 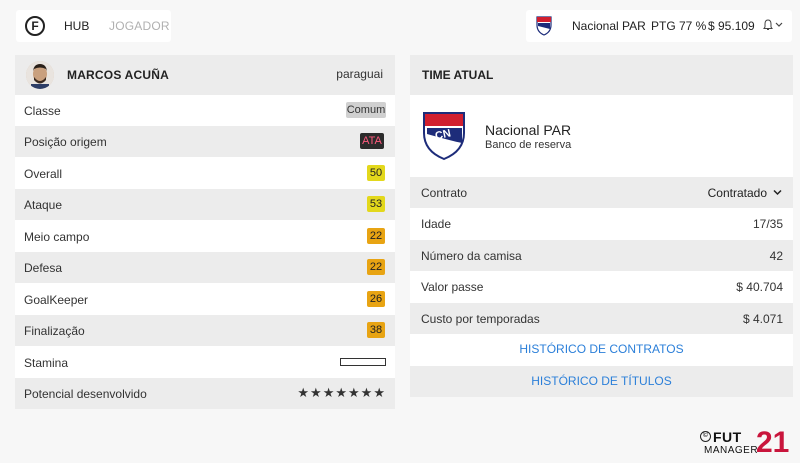 What do you see at coordinates (745, 442) in the screenshot?
I see `fut-manager-logo: © FUT MANAGER 21` at bounding box center [745, 442].